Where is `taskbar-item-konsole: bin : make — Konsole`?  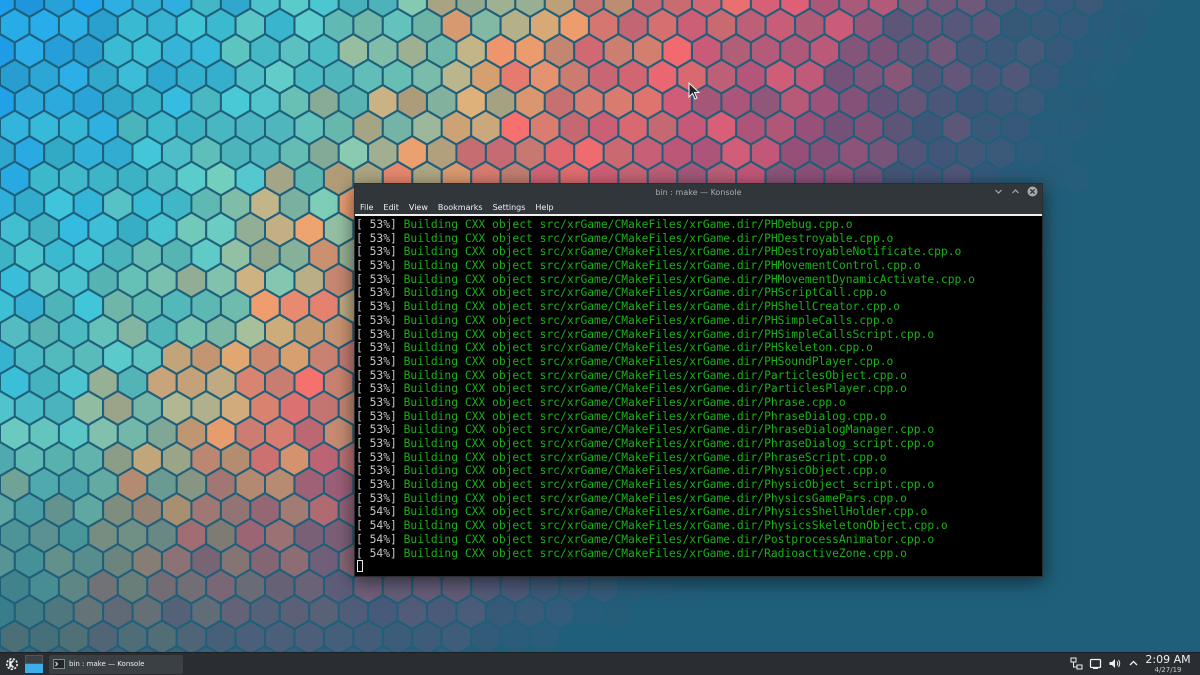
taskbar-item-konsole: bin : make — Konsole is located at coordinates (116, 664).